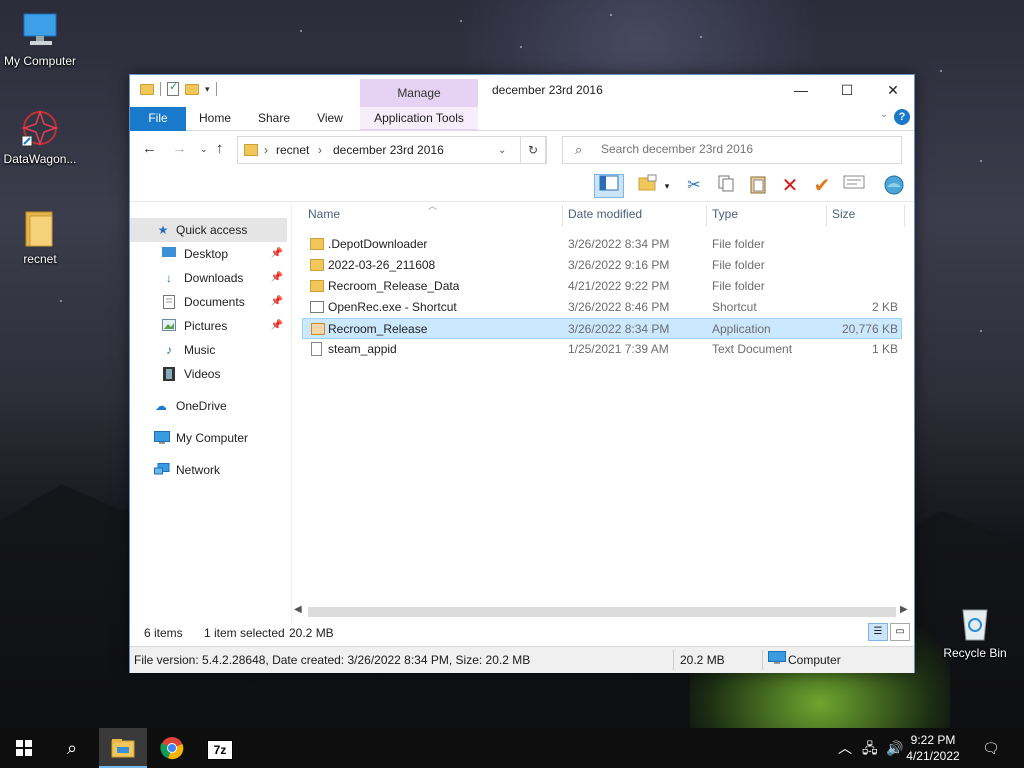  What do you see at coordinates (324, 214) in the screenshot?
I see `column-header-name: Name` at bounding box center [324, 214].